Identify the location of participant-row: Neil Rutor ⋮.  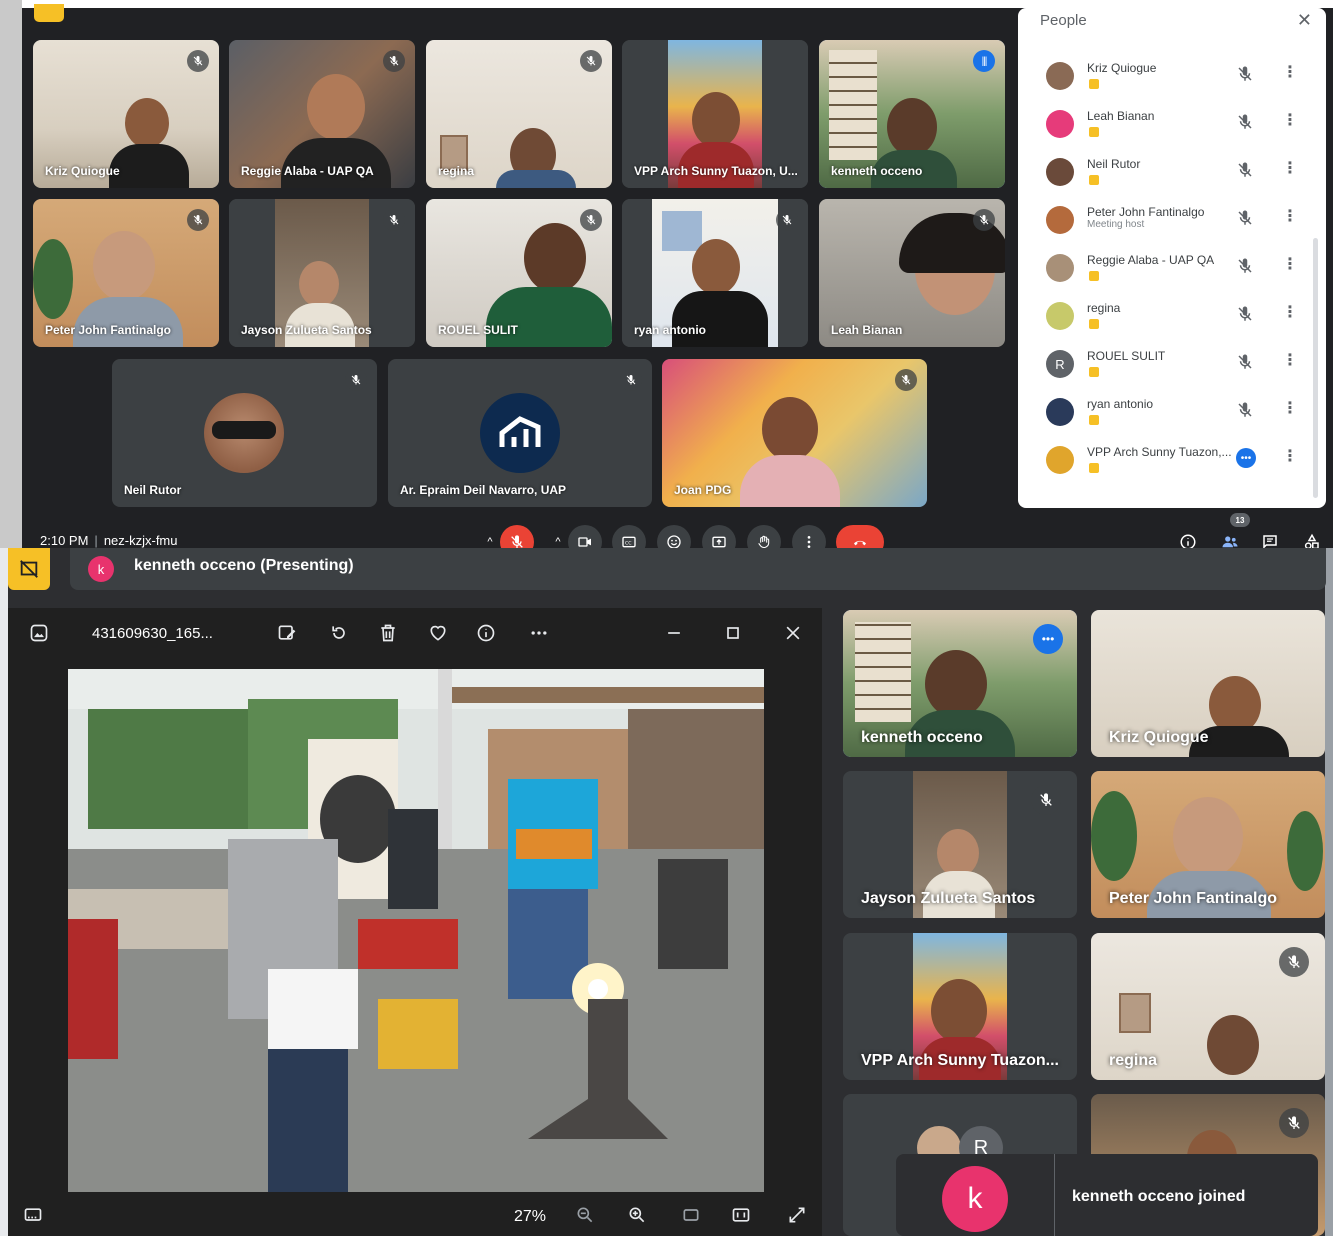
(1177, 174).